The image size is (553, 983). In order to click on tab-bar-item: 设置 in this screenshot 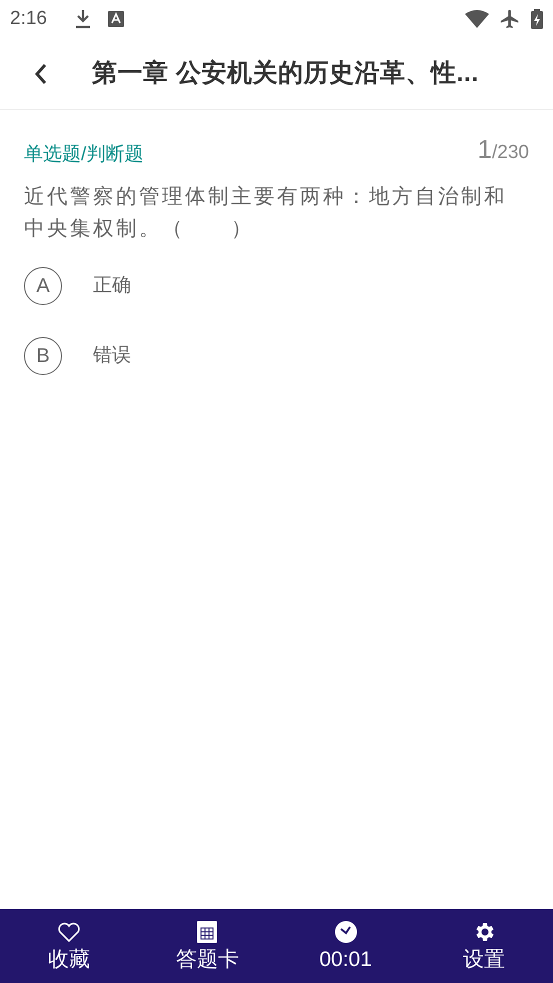, I will do `click(483, 946)`.